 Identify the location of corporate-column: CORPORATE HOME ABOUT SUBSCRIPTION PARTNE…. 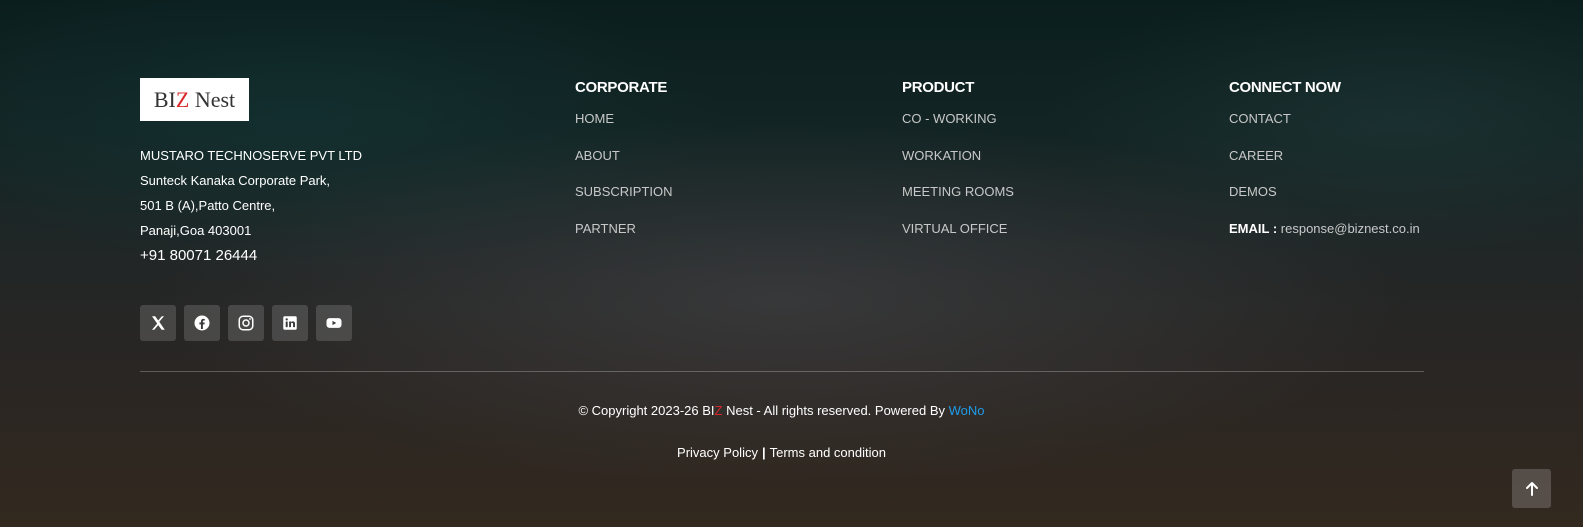
(624, 167).